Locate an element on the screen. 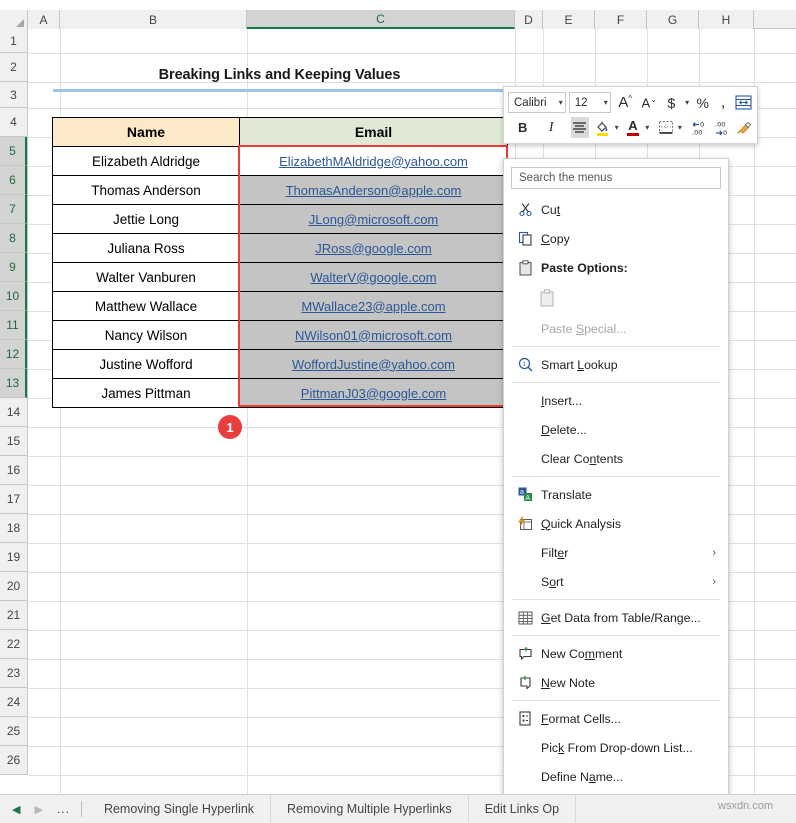 The width and height of the screenshot is (796, 823). row-header-14: 14 is located at coordinates (13, 412).